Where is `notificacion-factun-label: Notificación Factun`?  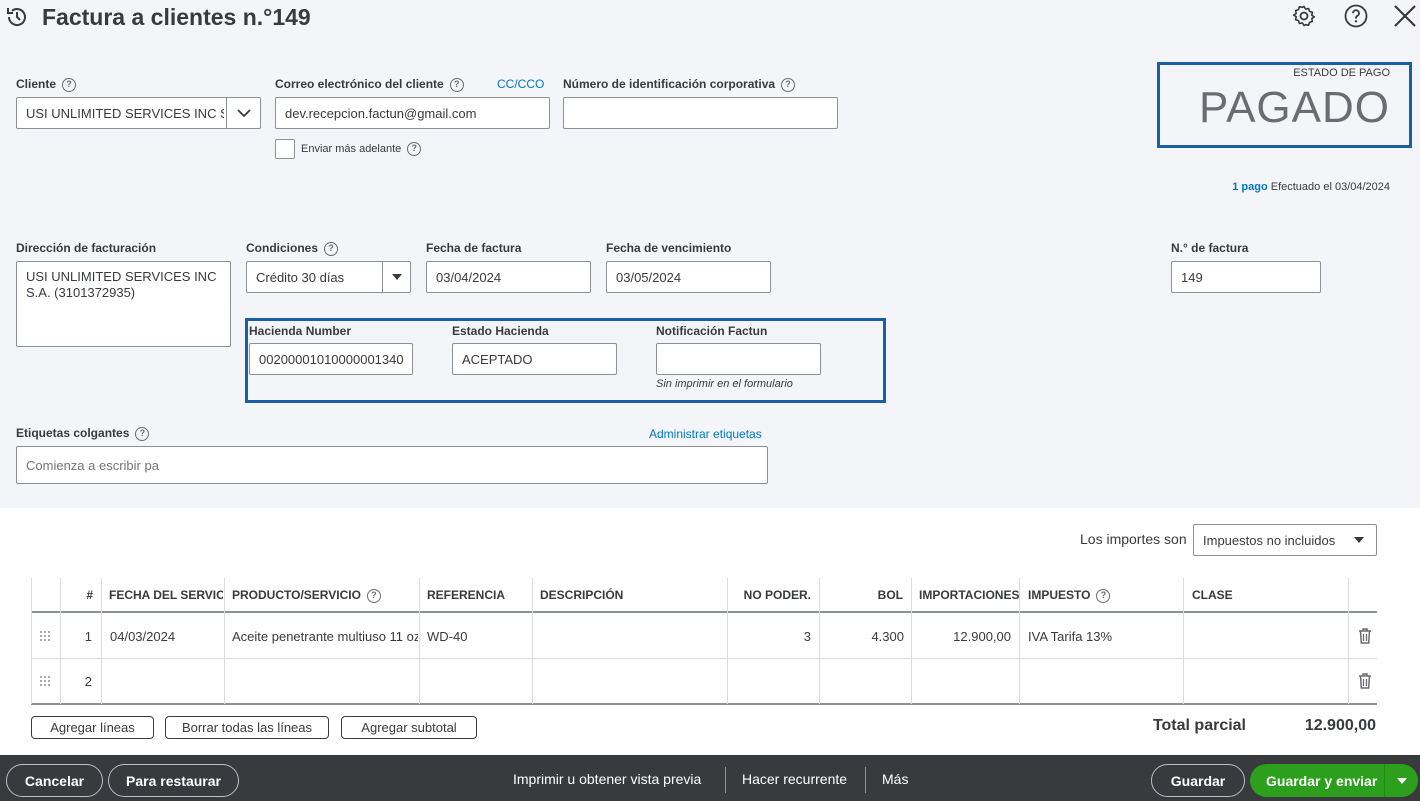 notificacion-factun-label: Notificación Factun is located at coordinates (712, 331).